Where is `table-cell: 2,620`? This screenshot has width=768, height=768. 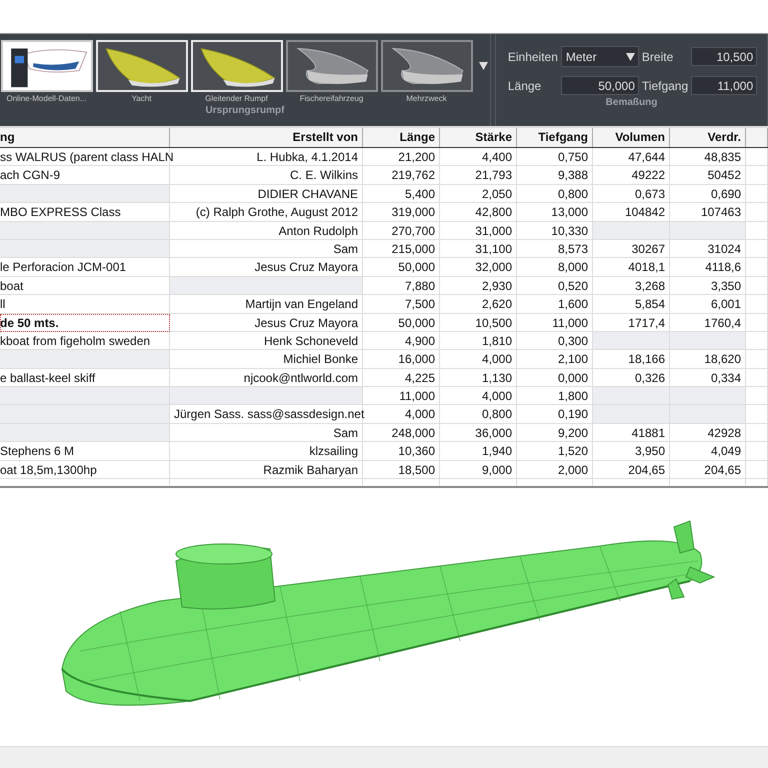
table-cell: 2,620 is located at coordinates (478, 304).